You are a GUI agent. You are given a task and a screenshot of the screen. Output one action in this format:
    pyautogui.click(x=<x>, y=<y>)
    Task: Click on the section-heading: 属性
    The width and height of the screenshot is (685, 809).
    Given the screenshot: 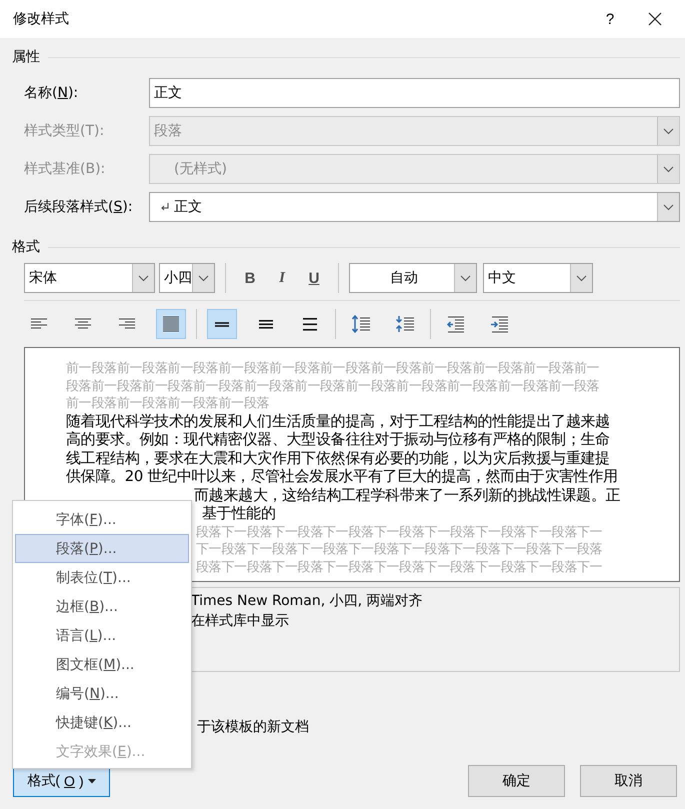 What is the action you would take?
    pyautogui.click(x=26, y=57)
    